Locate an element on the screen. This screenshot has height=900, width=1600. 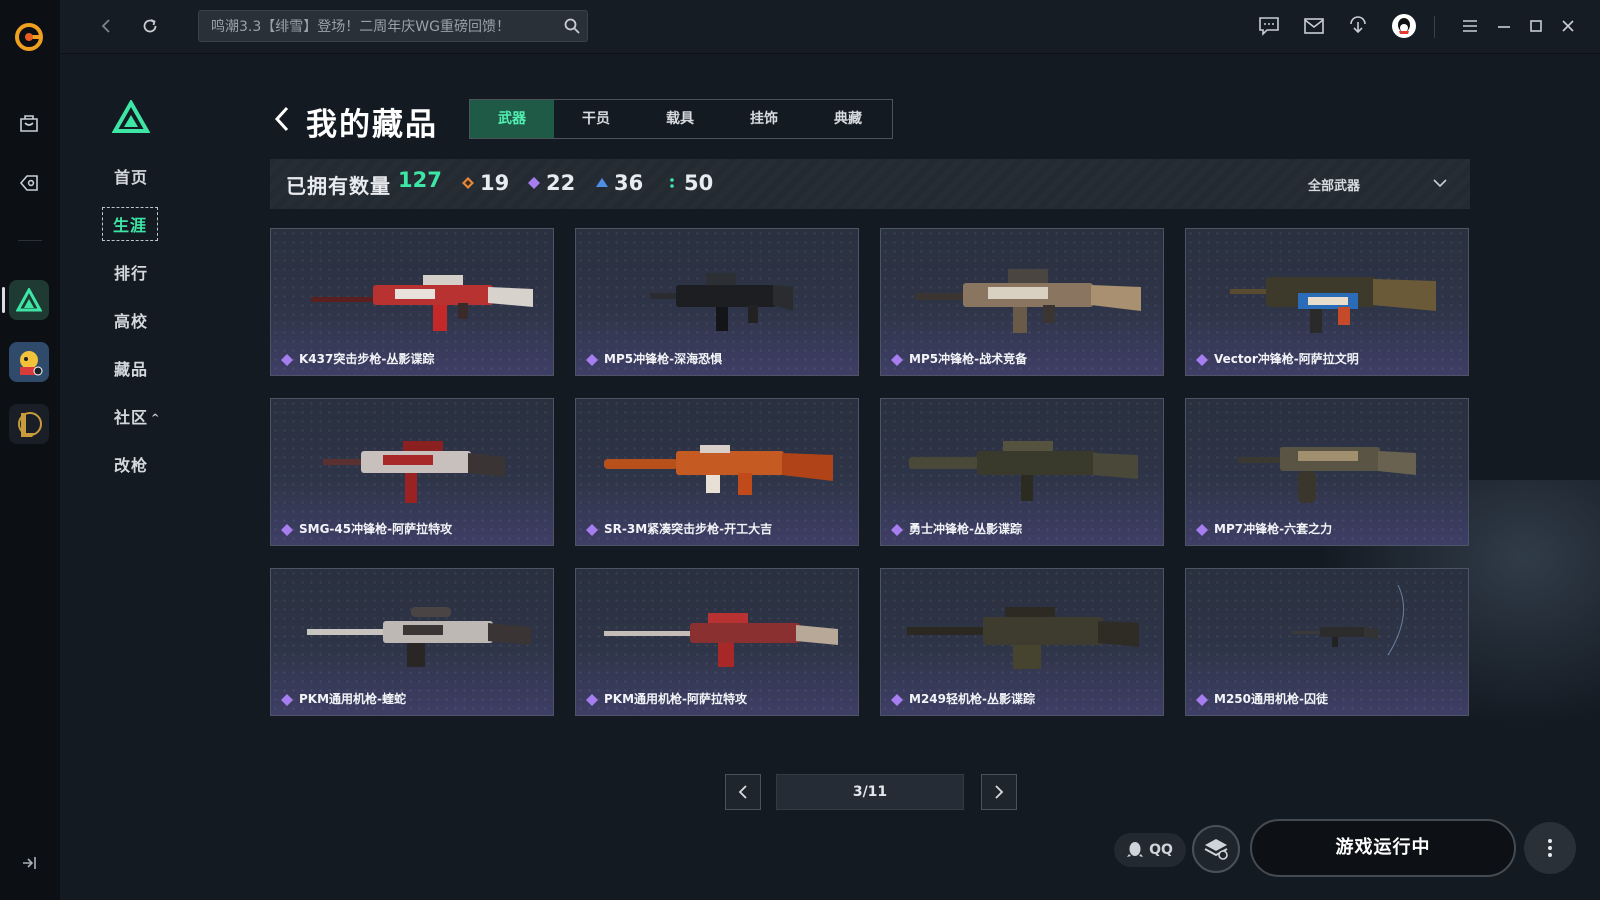
game-tile-character is located at coordinates (29, 362).